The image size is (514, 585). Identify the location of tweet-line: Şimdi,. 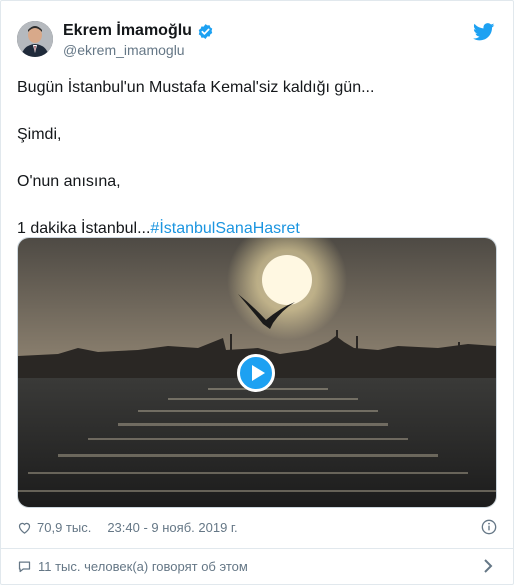
(39, 134).